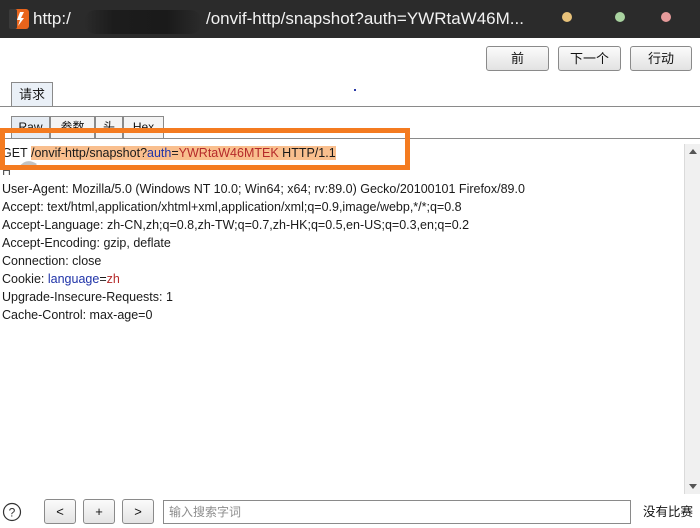 This screenshot has width=700, height=528. What do you see at coordinates (397, 512) in the screenshot?
I see `search-input` at bounding box center [397, 512].